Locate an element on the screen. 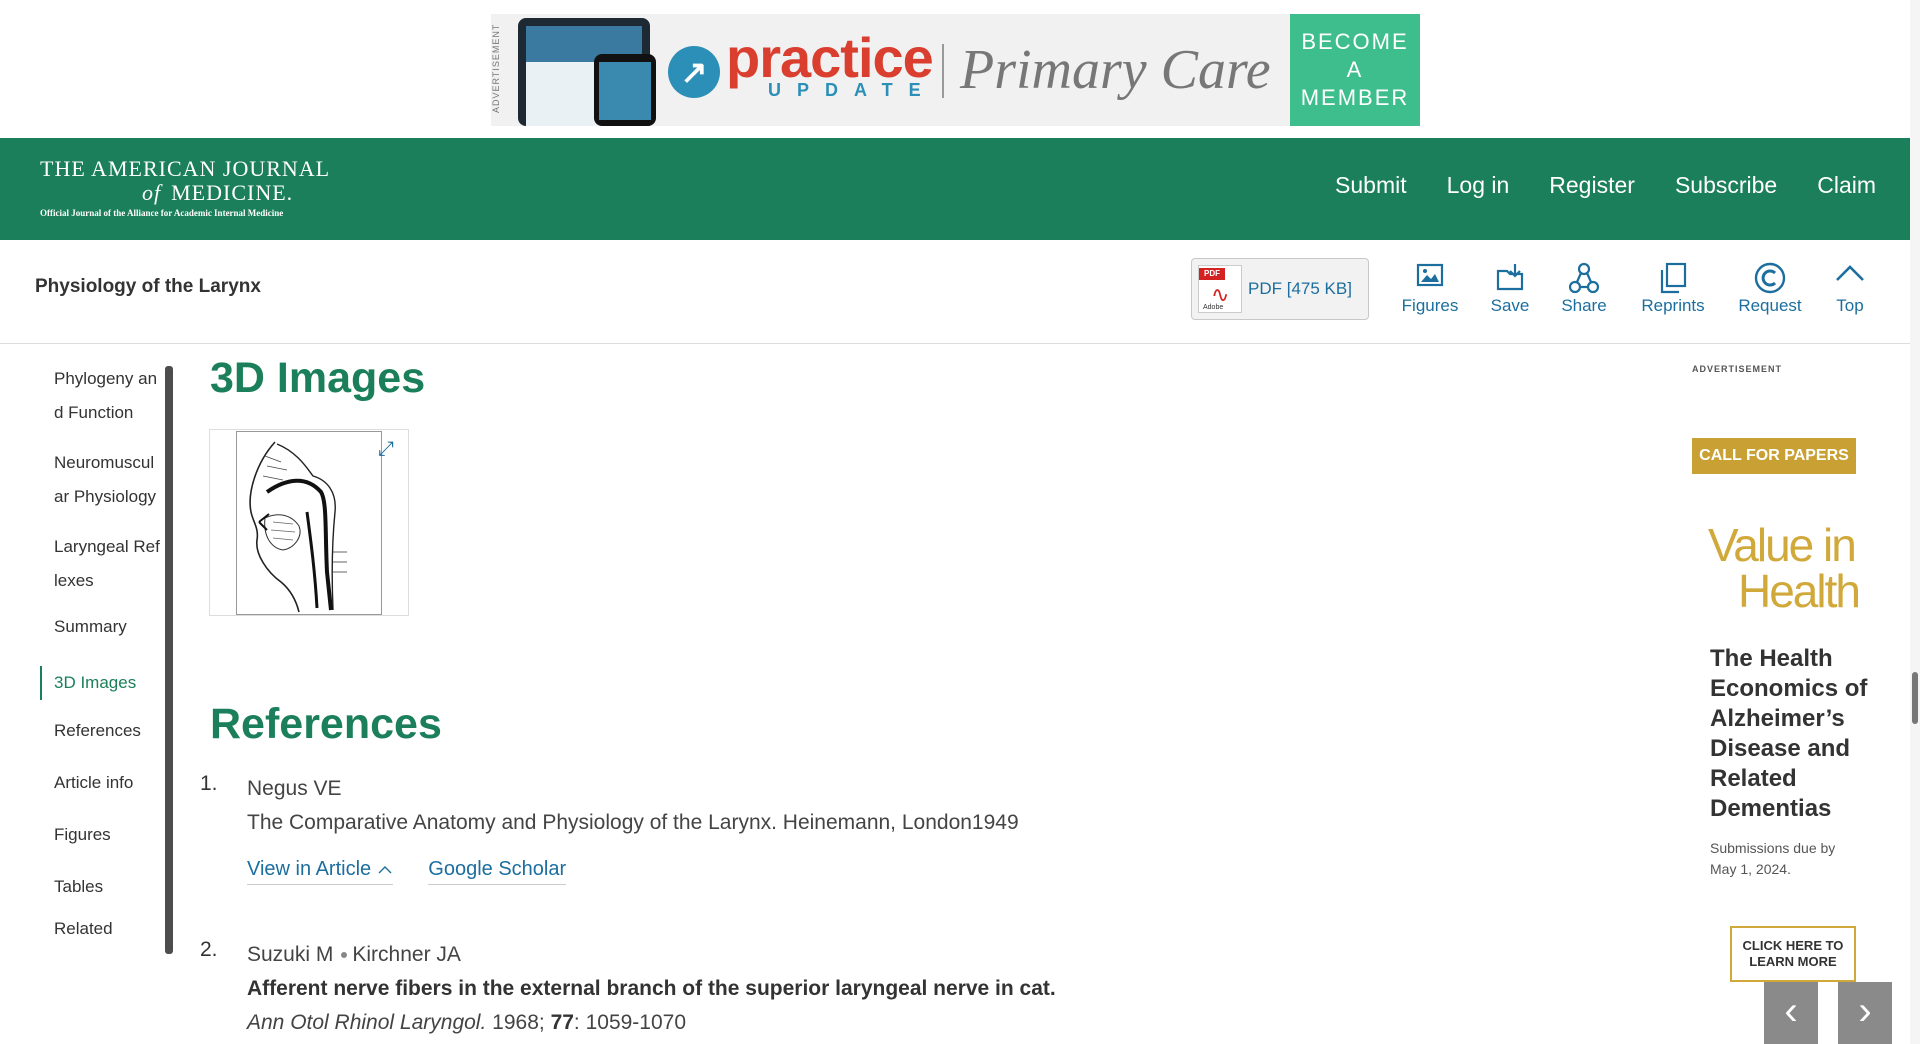 The width and height of the screenshot is (1920, 1044). logo-of: of is located at coordinates (152, 192).